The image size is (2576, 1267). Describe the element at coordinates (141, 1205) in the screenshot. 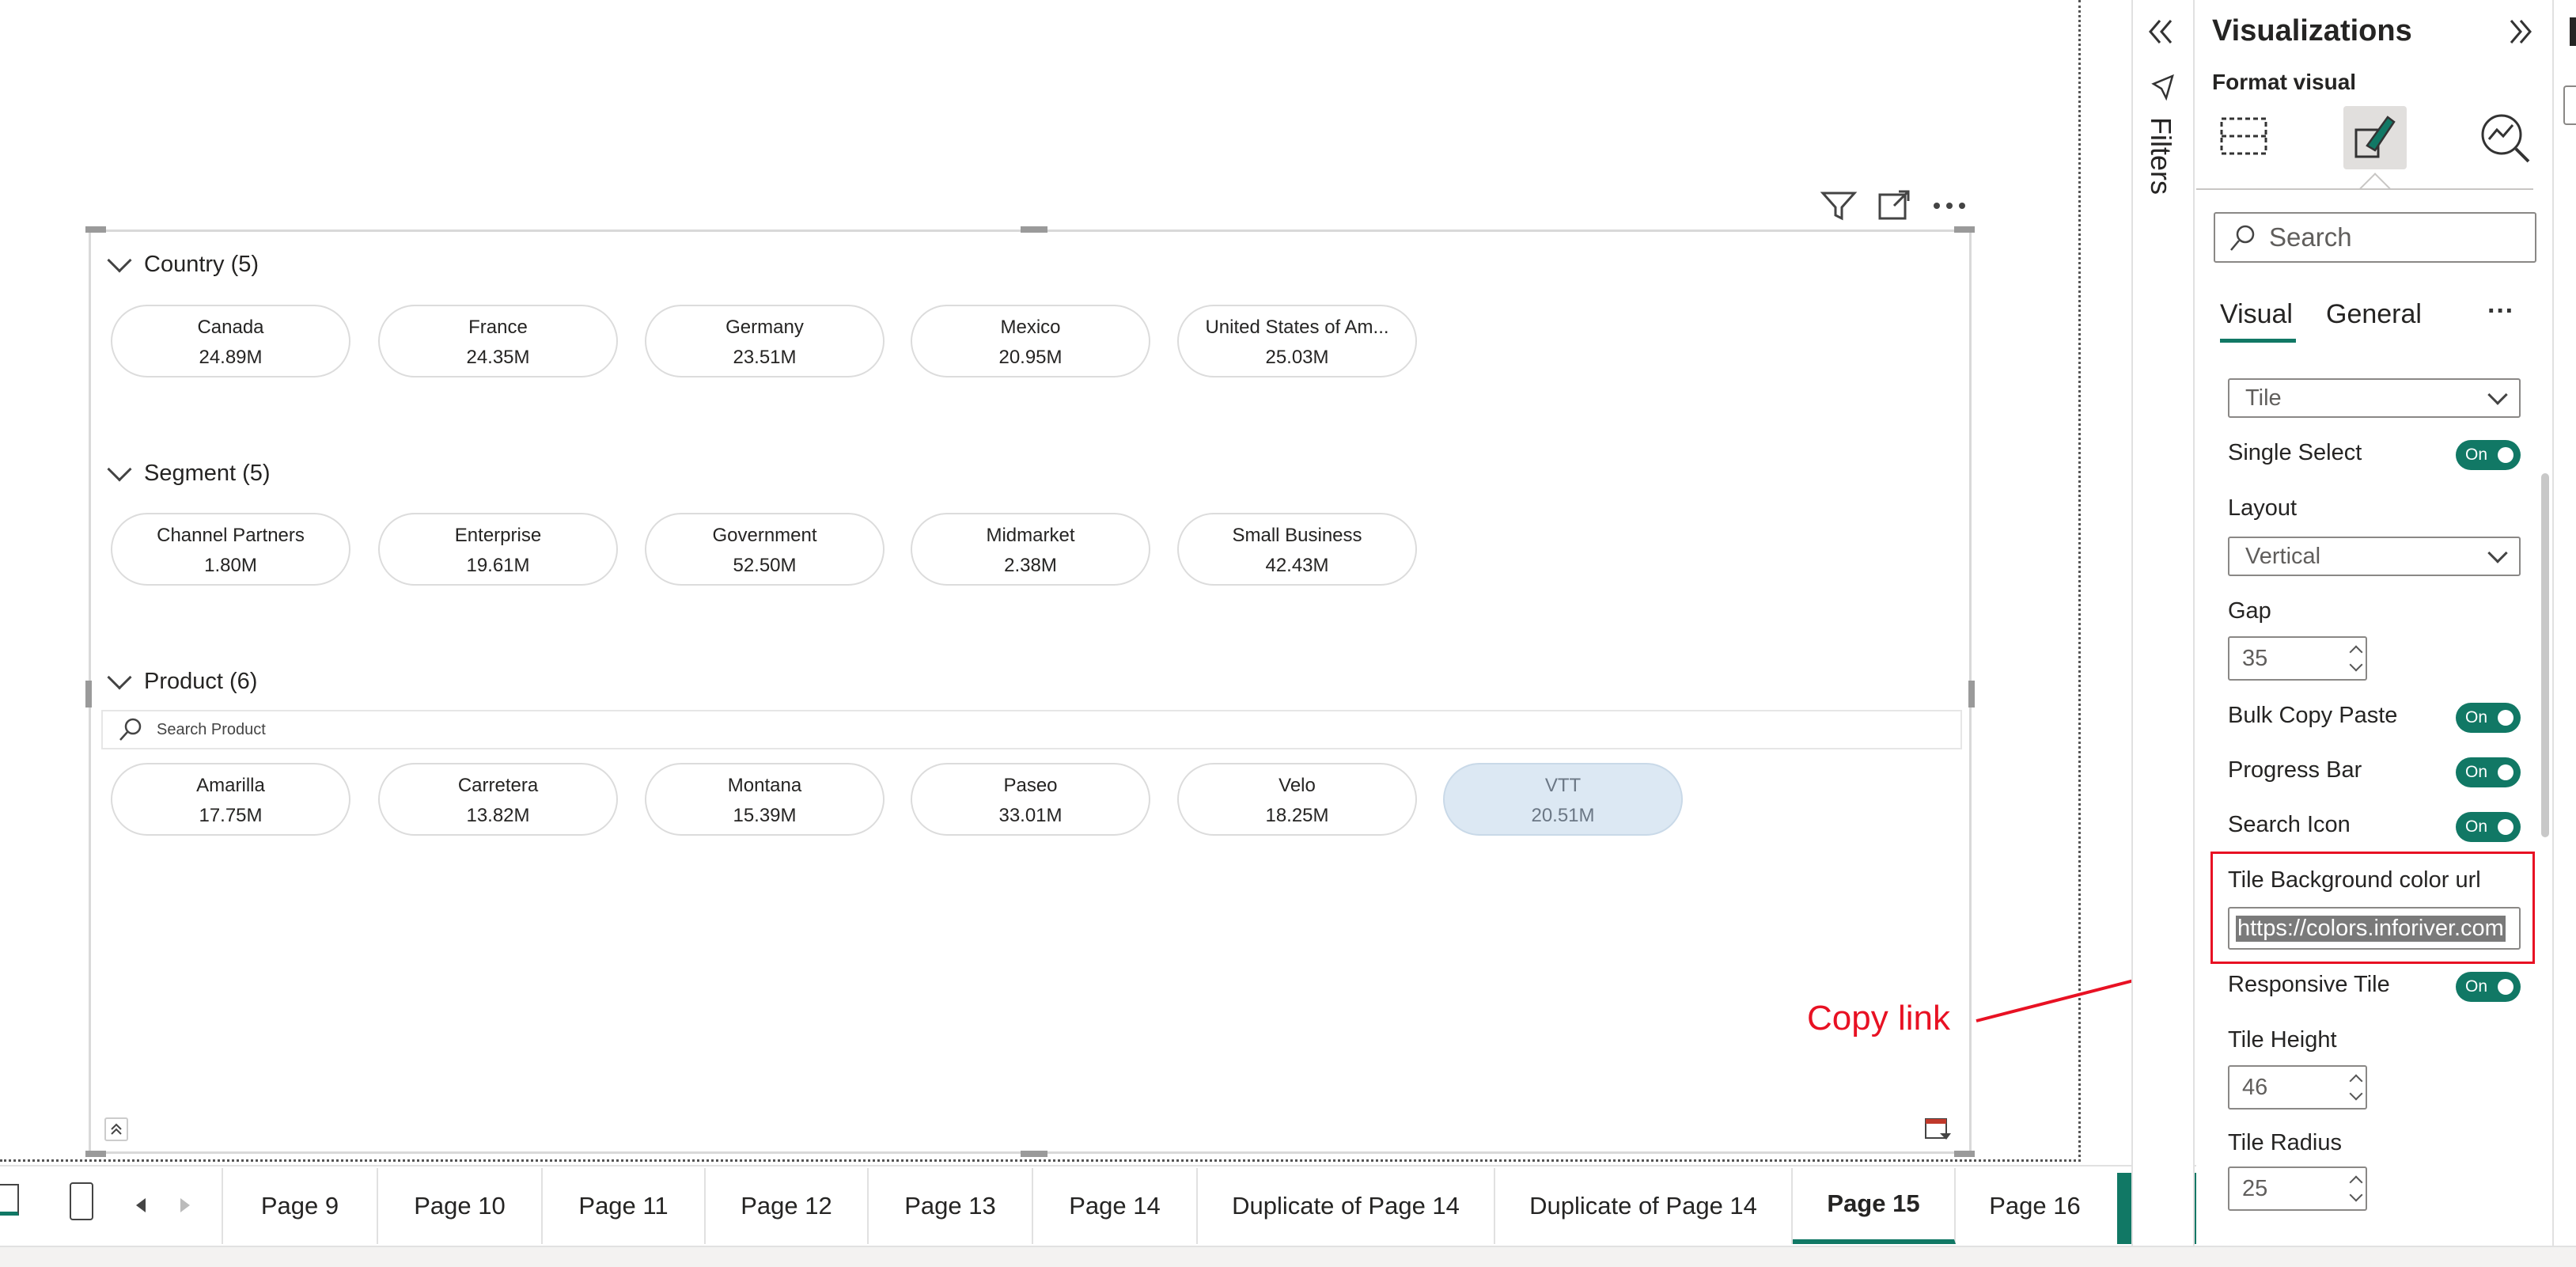

I see `prev-page-icon` at that location.